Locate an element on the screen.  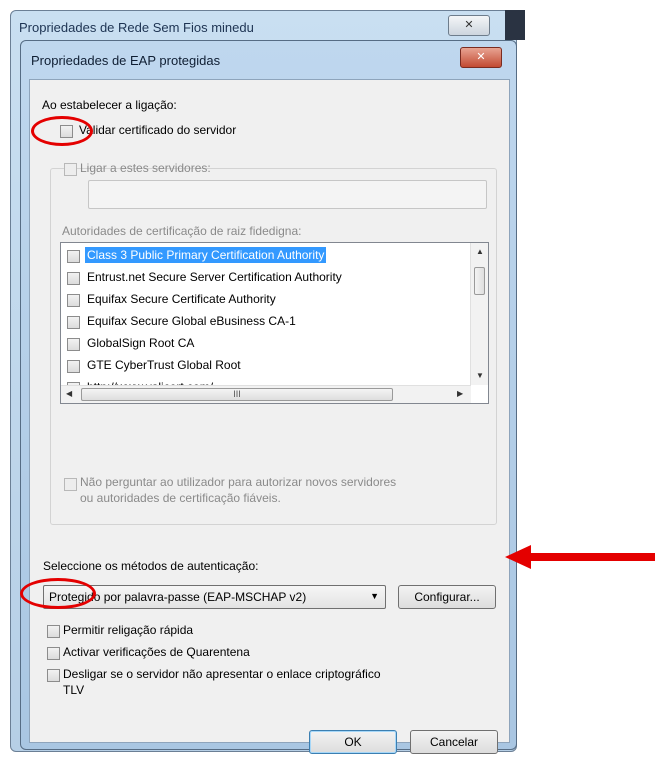
connect-servers-label: Ligar a estes servidores: is located at coordinates (145, 168).